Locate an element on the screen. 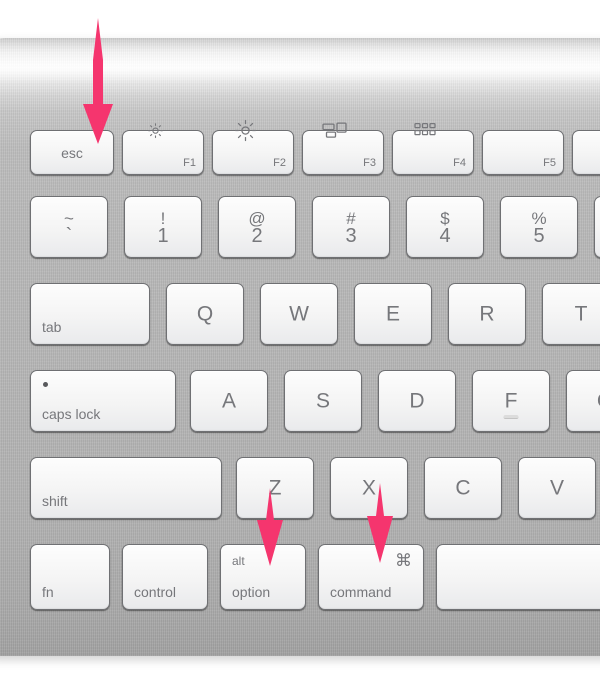 Image resolution: width=600 pixels, height=700 pixels. key-f1: F1 is located at coordinates (163, 149).